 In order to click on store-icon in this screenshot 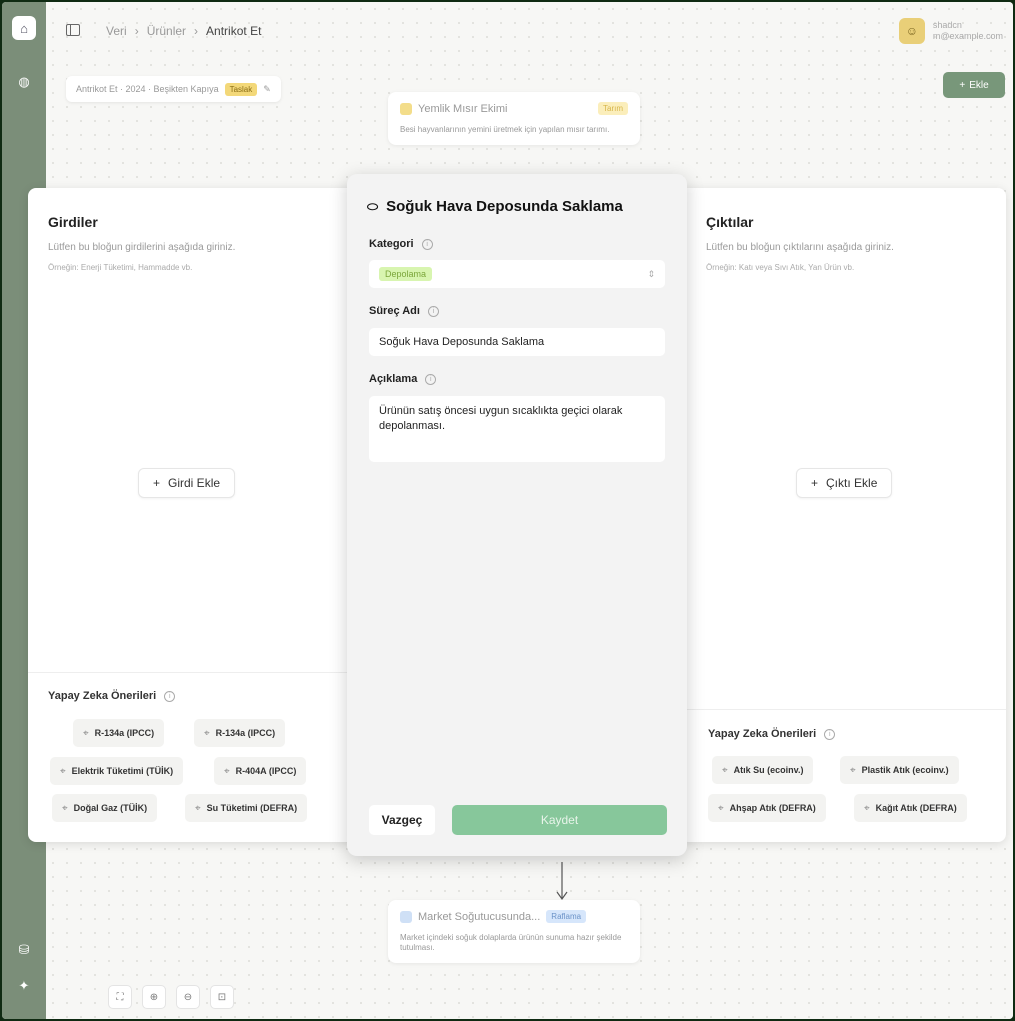, I will do `click(406, 916)`.